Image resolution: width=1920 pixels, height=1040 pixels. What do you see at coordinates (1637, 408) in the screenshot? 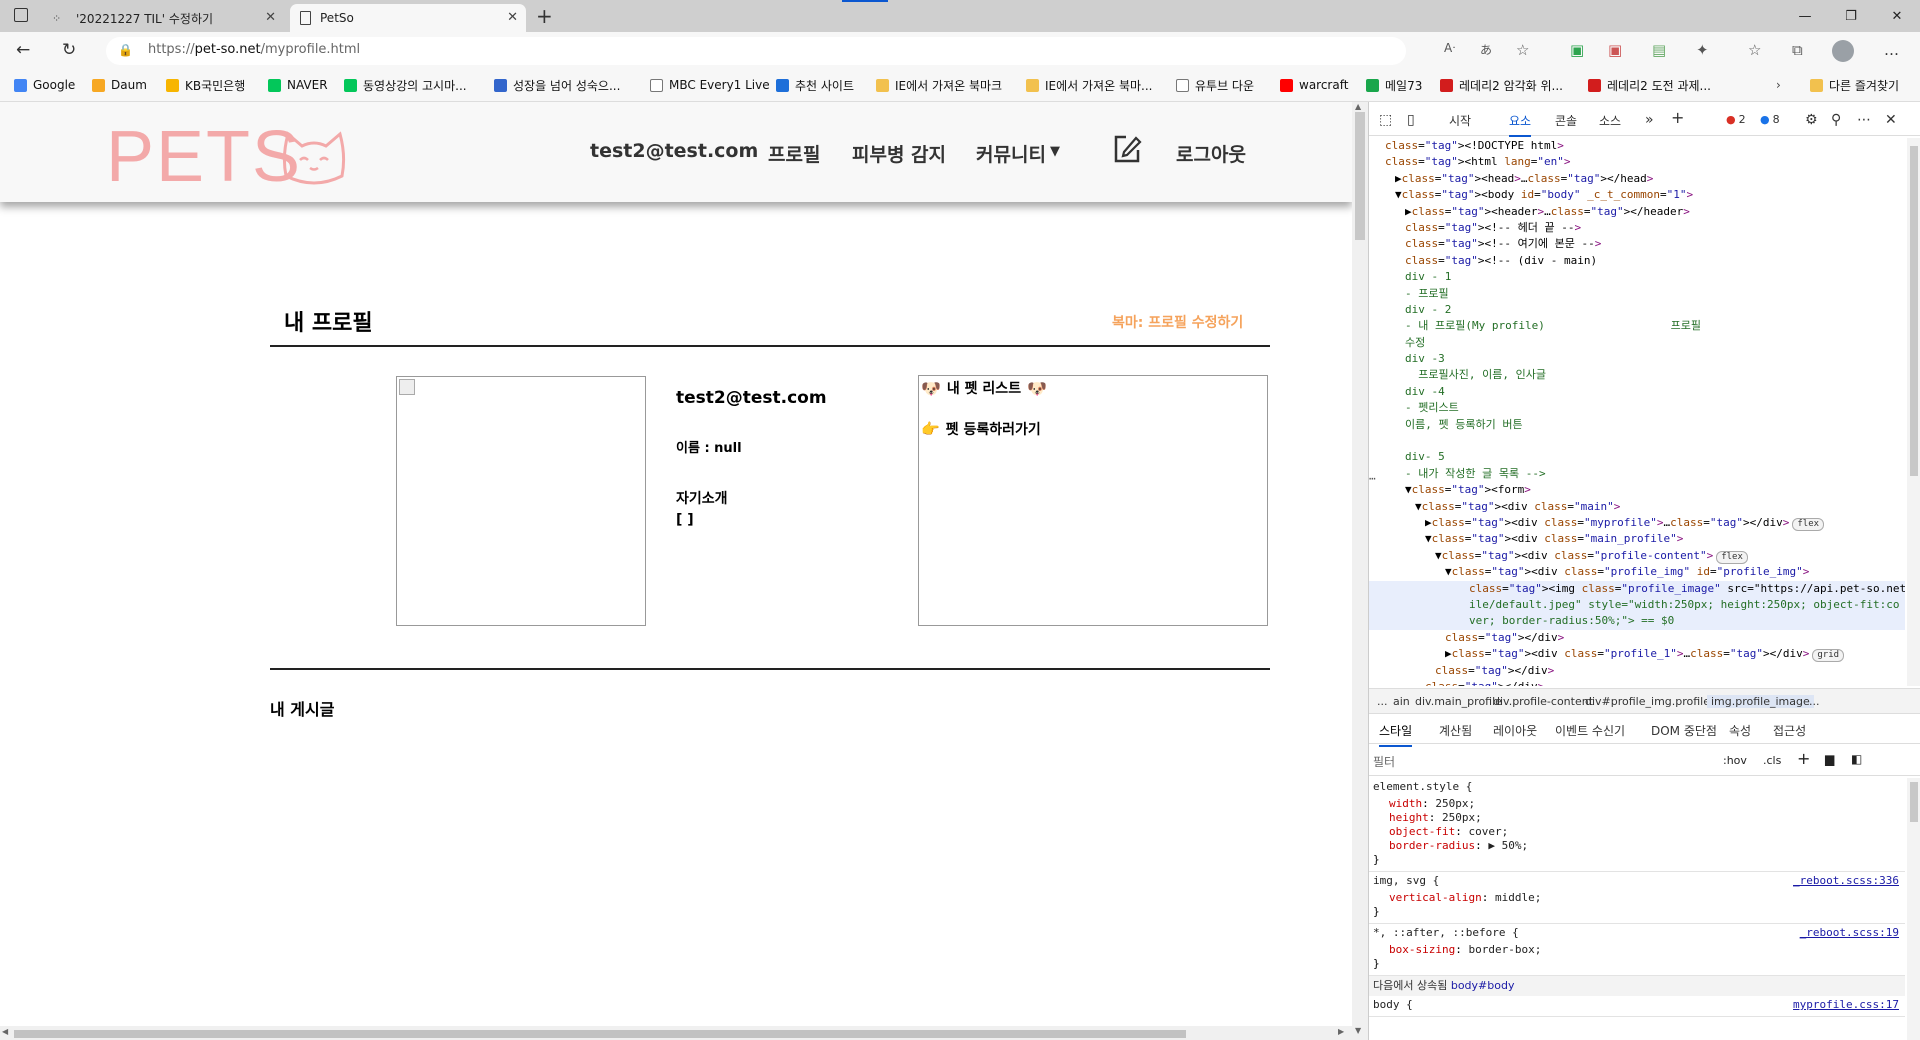
I see `dom-node-line: - 펫리스트` at bounding box center [1637, 408].